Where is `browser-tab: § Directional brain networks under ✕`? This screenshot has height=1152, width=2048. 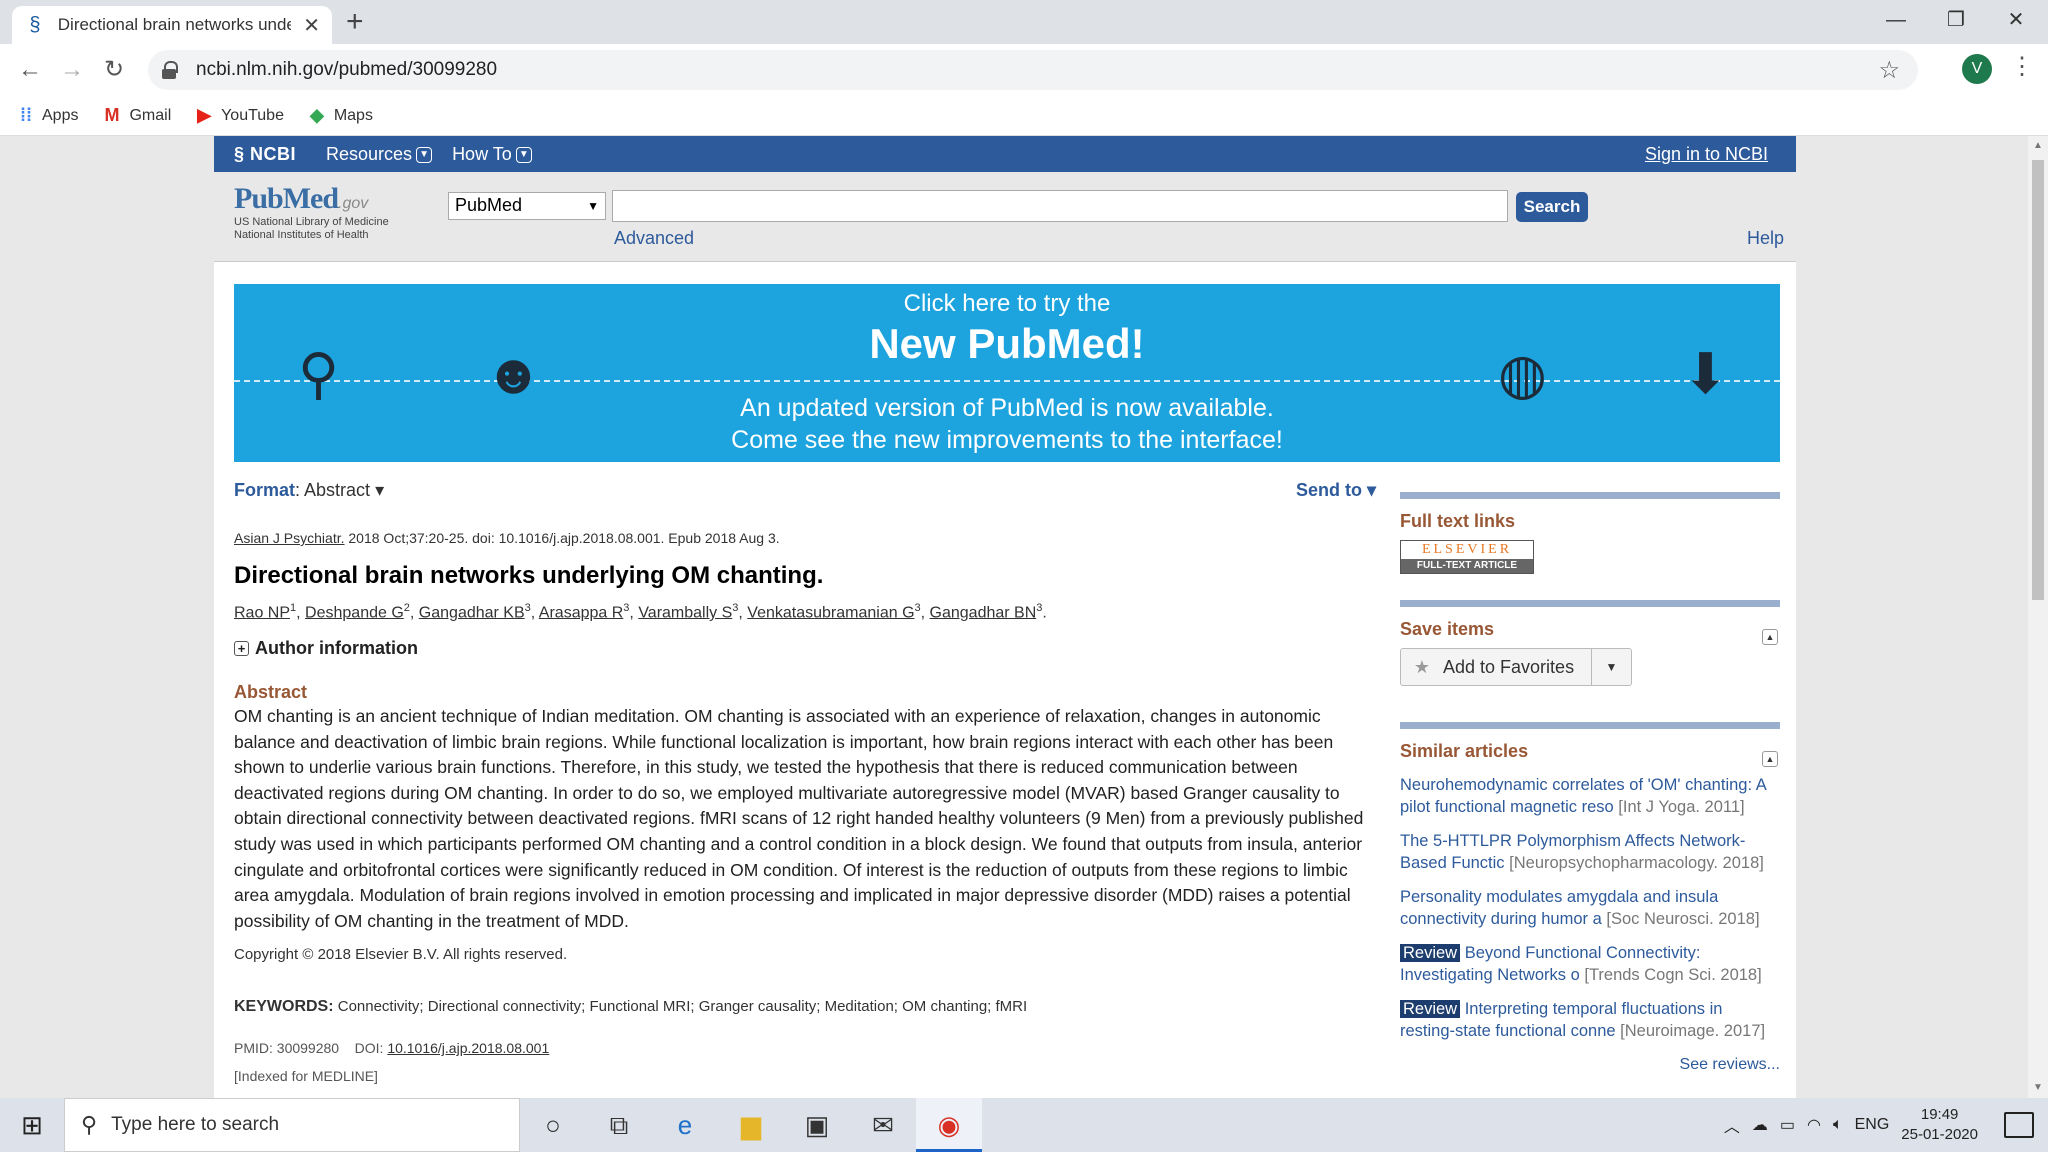
browser-tab: § Directional brain networks under ✕ is located at coordinates (172, 25).